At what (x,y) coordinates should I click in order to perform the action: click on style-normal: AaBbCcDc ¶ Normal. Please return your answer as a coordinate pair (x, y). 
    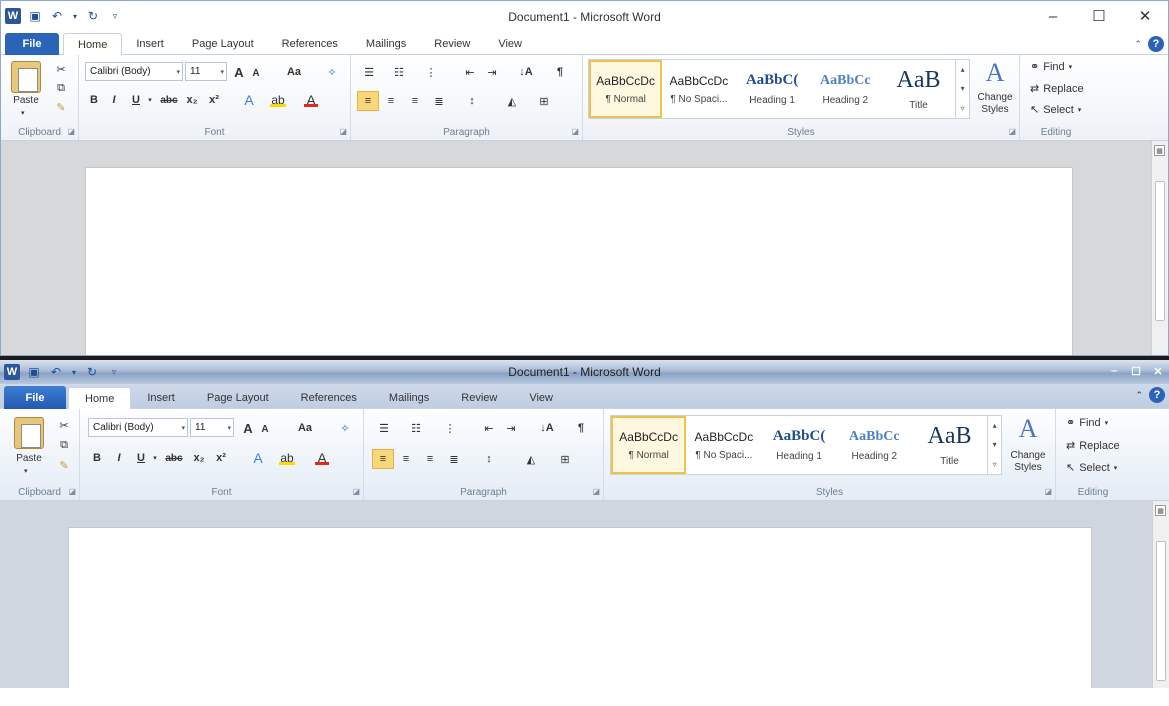
    Looking at the image, I should click on (626, 89).